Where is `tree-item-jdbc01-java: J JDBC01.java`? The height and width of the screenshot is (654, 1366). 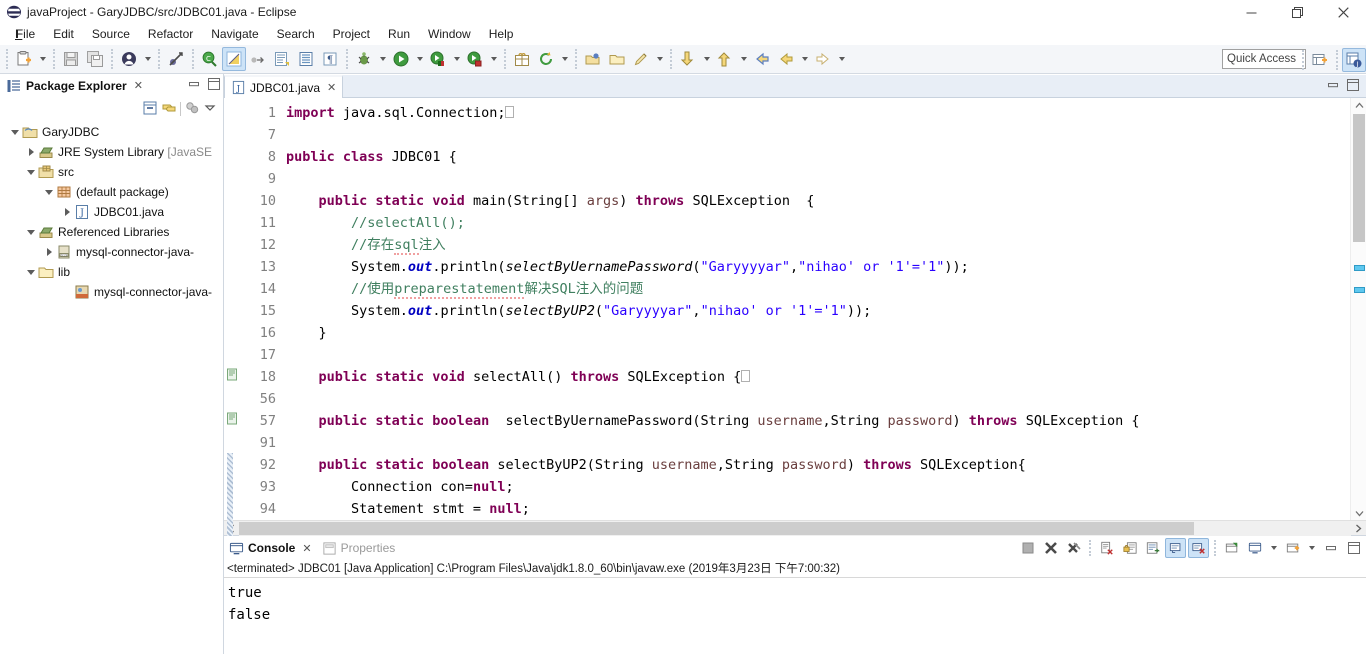
tree-item-jdbc01-java: J JDBC01.java is located at coordinates (111, 212).